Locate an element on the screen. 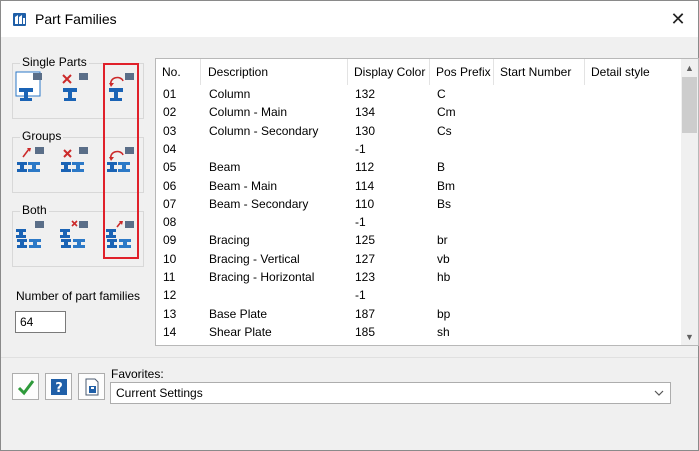  help-icon: ? is located at coordinates (58, 386).